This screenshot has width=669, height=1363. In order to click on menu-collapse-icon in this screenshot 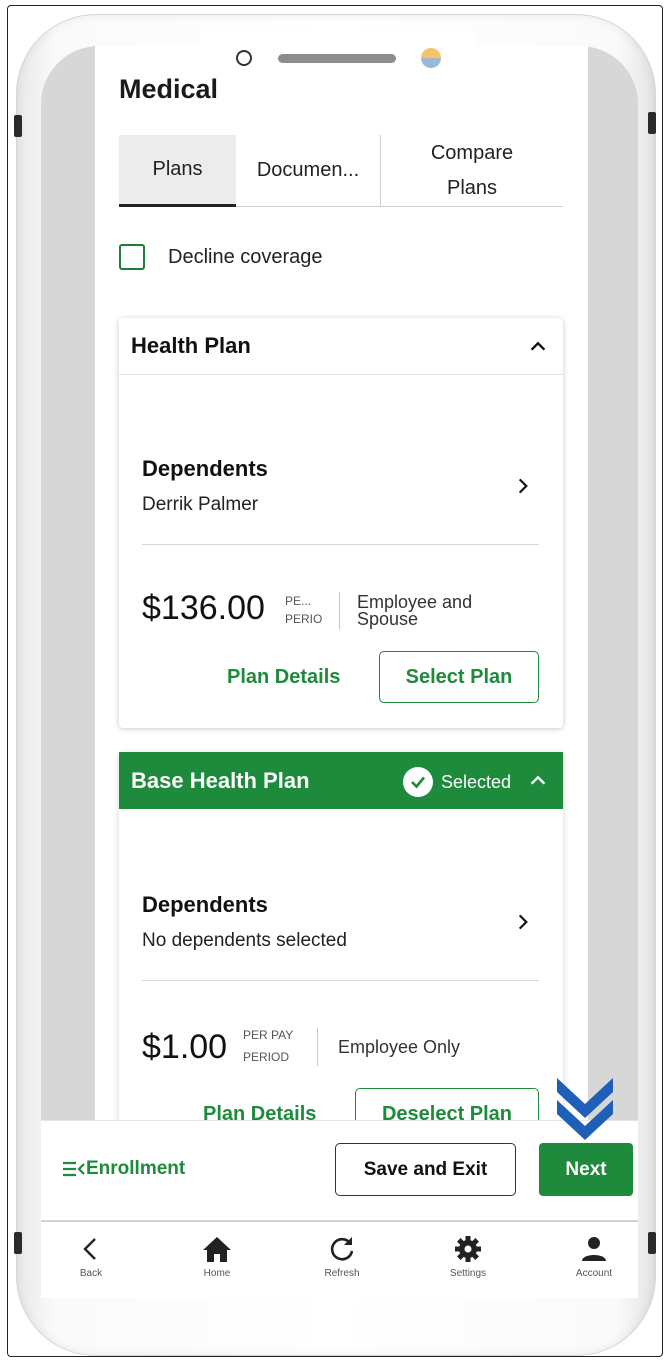, I will do `click(74, 1169)`.